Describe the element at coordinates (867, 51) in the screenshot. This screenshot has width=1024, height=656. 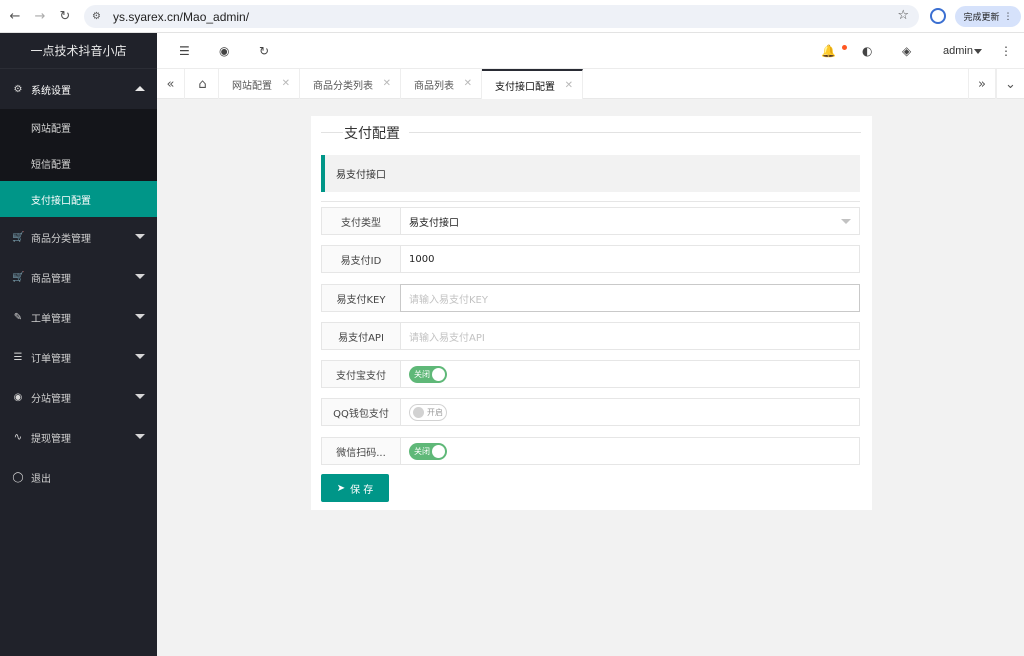
I see `theme-palette-icon: ◐` at that location.